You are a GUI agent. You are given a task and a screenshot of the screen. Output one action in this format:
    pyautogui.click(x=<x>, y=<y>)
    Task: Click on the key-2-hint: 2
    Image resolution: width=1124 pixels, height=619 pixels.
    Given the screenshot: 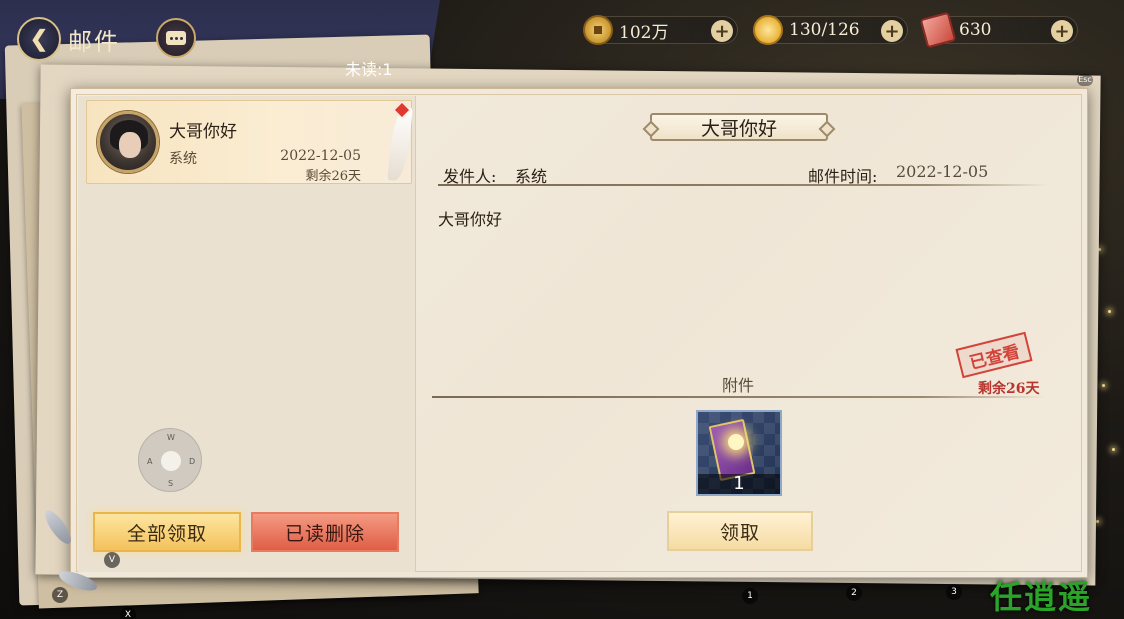 What is the action you would take?
    pyautogui.click(x=854, y=593)
    